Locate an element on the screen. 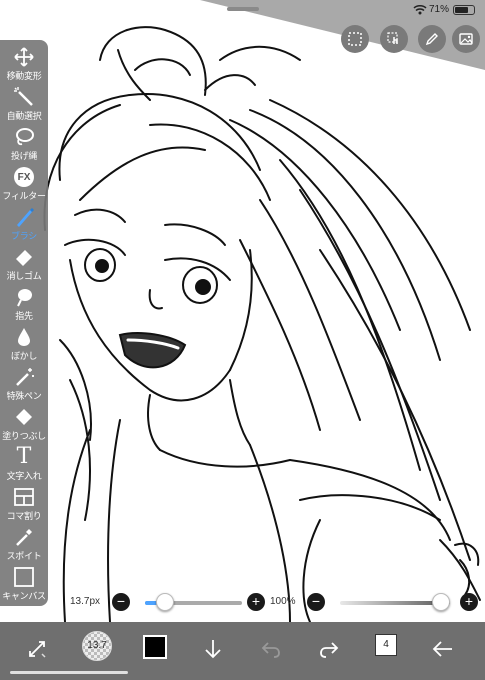  multitasking-indicator is located at coordinates (243, 9).